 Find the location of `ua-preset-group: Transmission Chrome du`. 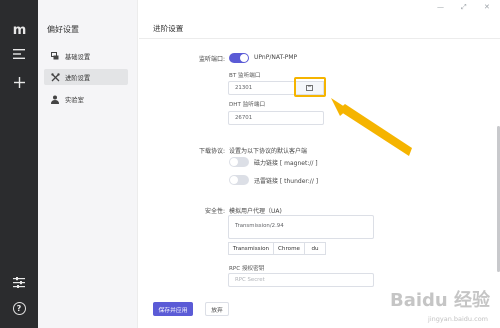

ua-preset-group: Transmission Chrome du is located at coordinates (277, 248).